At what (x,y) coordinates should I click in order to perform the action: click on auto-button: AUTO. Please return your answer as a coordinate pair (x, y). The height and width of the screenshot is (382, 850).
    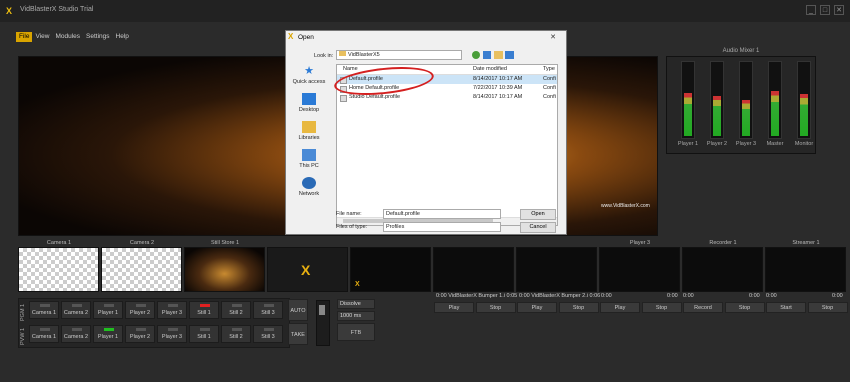
    Looking at the image, I should click on (298, 310).